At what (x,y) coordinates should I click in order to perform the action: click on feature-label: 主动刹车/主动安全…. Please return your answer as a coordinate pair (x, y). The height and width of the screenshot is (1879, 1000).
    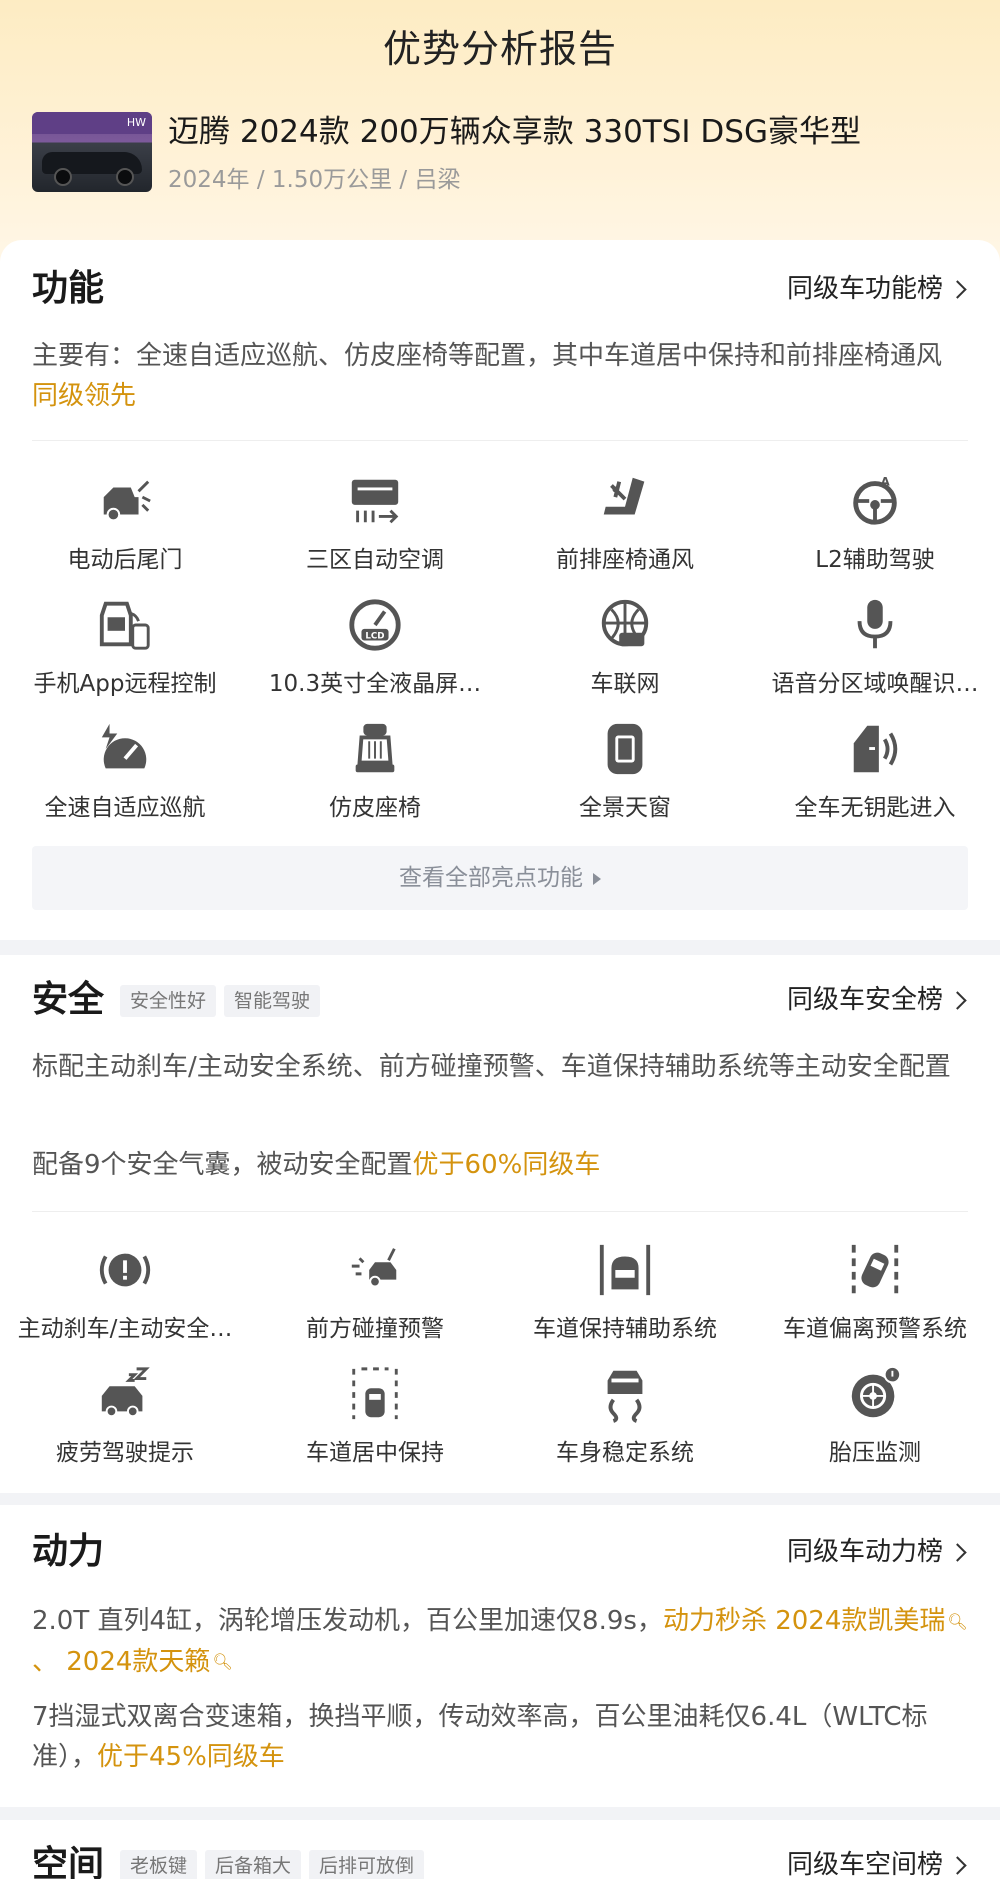
    Looking at the image, I should click on (125, 1329).